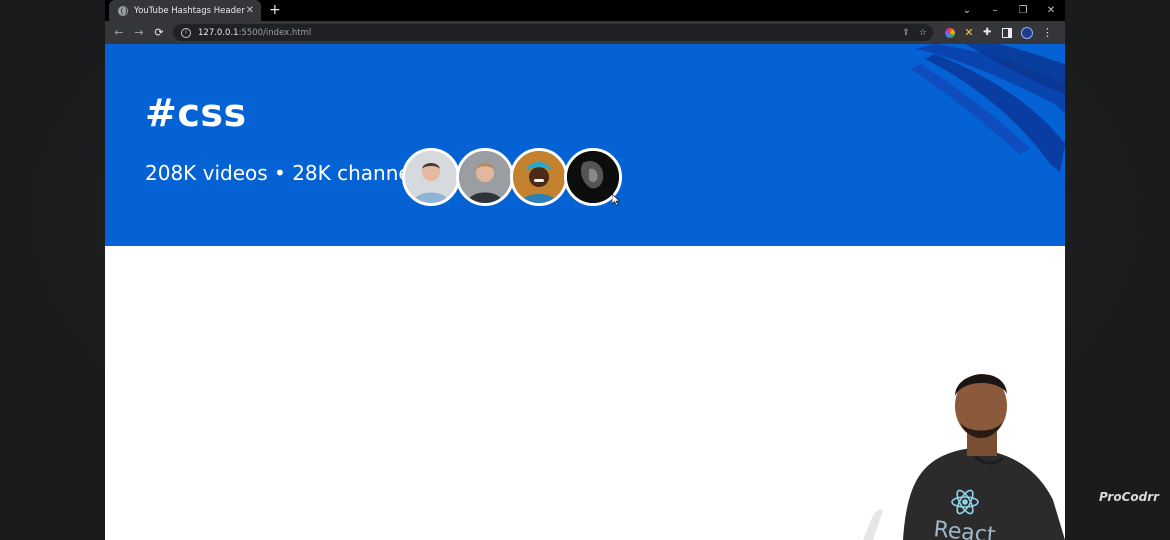 The image size is (1170, 540). I want to click on bookmark-star-icon: ☆, so click(923, 33).